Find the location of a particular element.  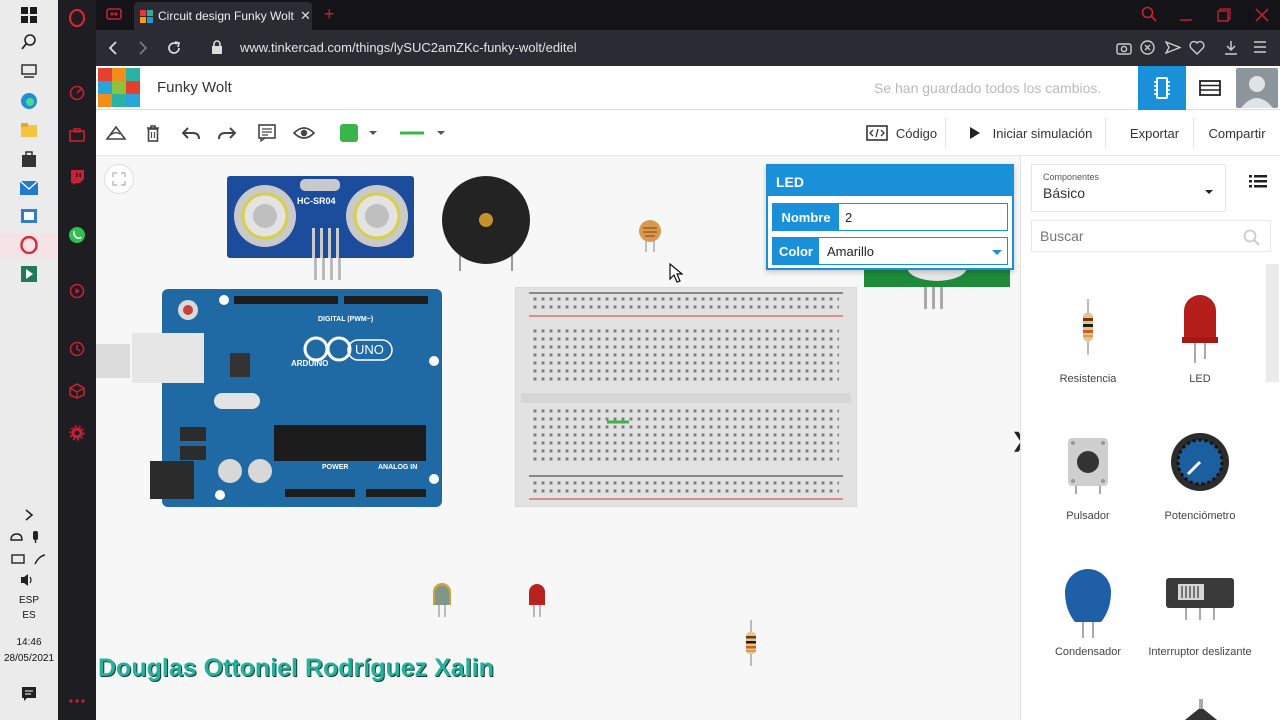

windows-start-icon is located at coordinates (29, 15).